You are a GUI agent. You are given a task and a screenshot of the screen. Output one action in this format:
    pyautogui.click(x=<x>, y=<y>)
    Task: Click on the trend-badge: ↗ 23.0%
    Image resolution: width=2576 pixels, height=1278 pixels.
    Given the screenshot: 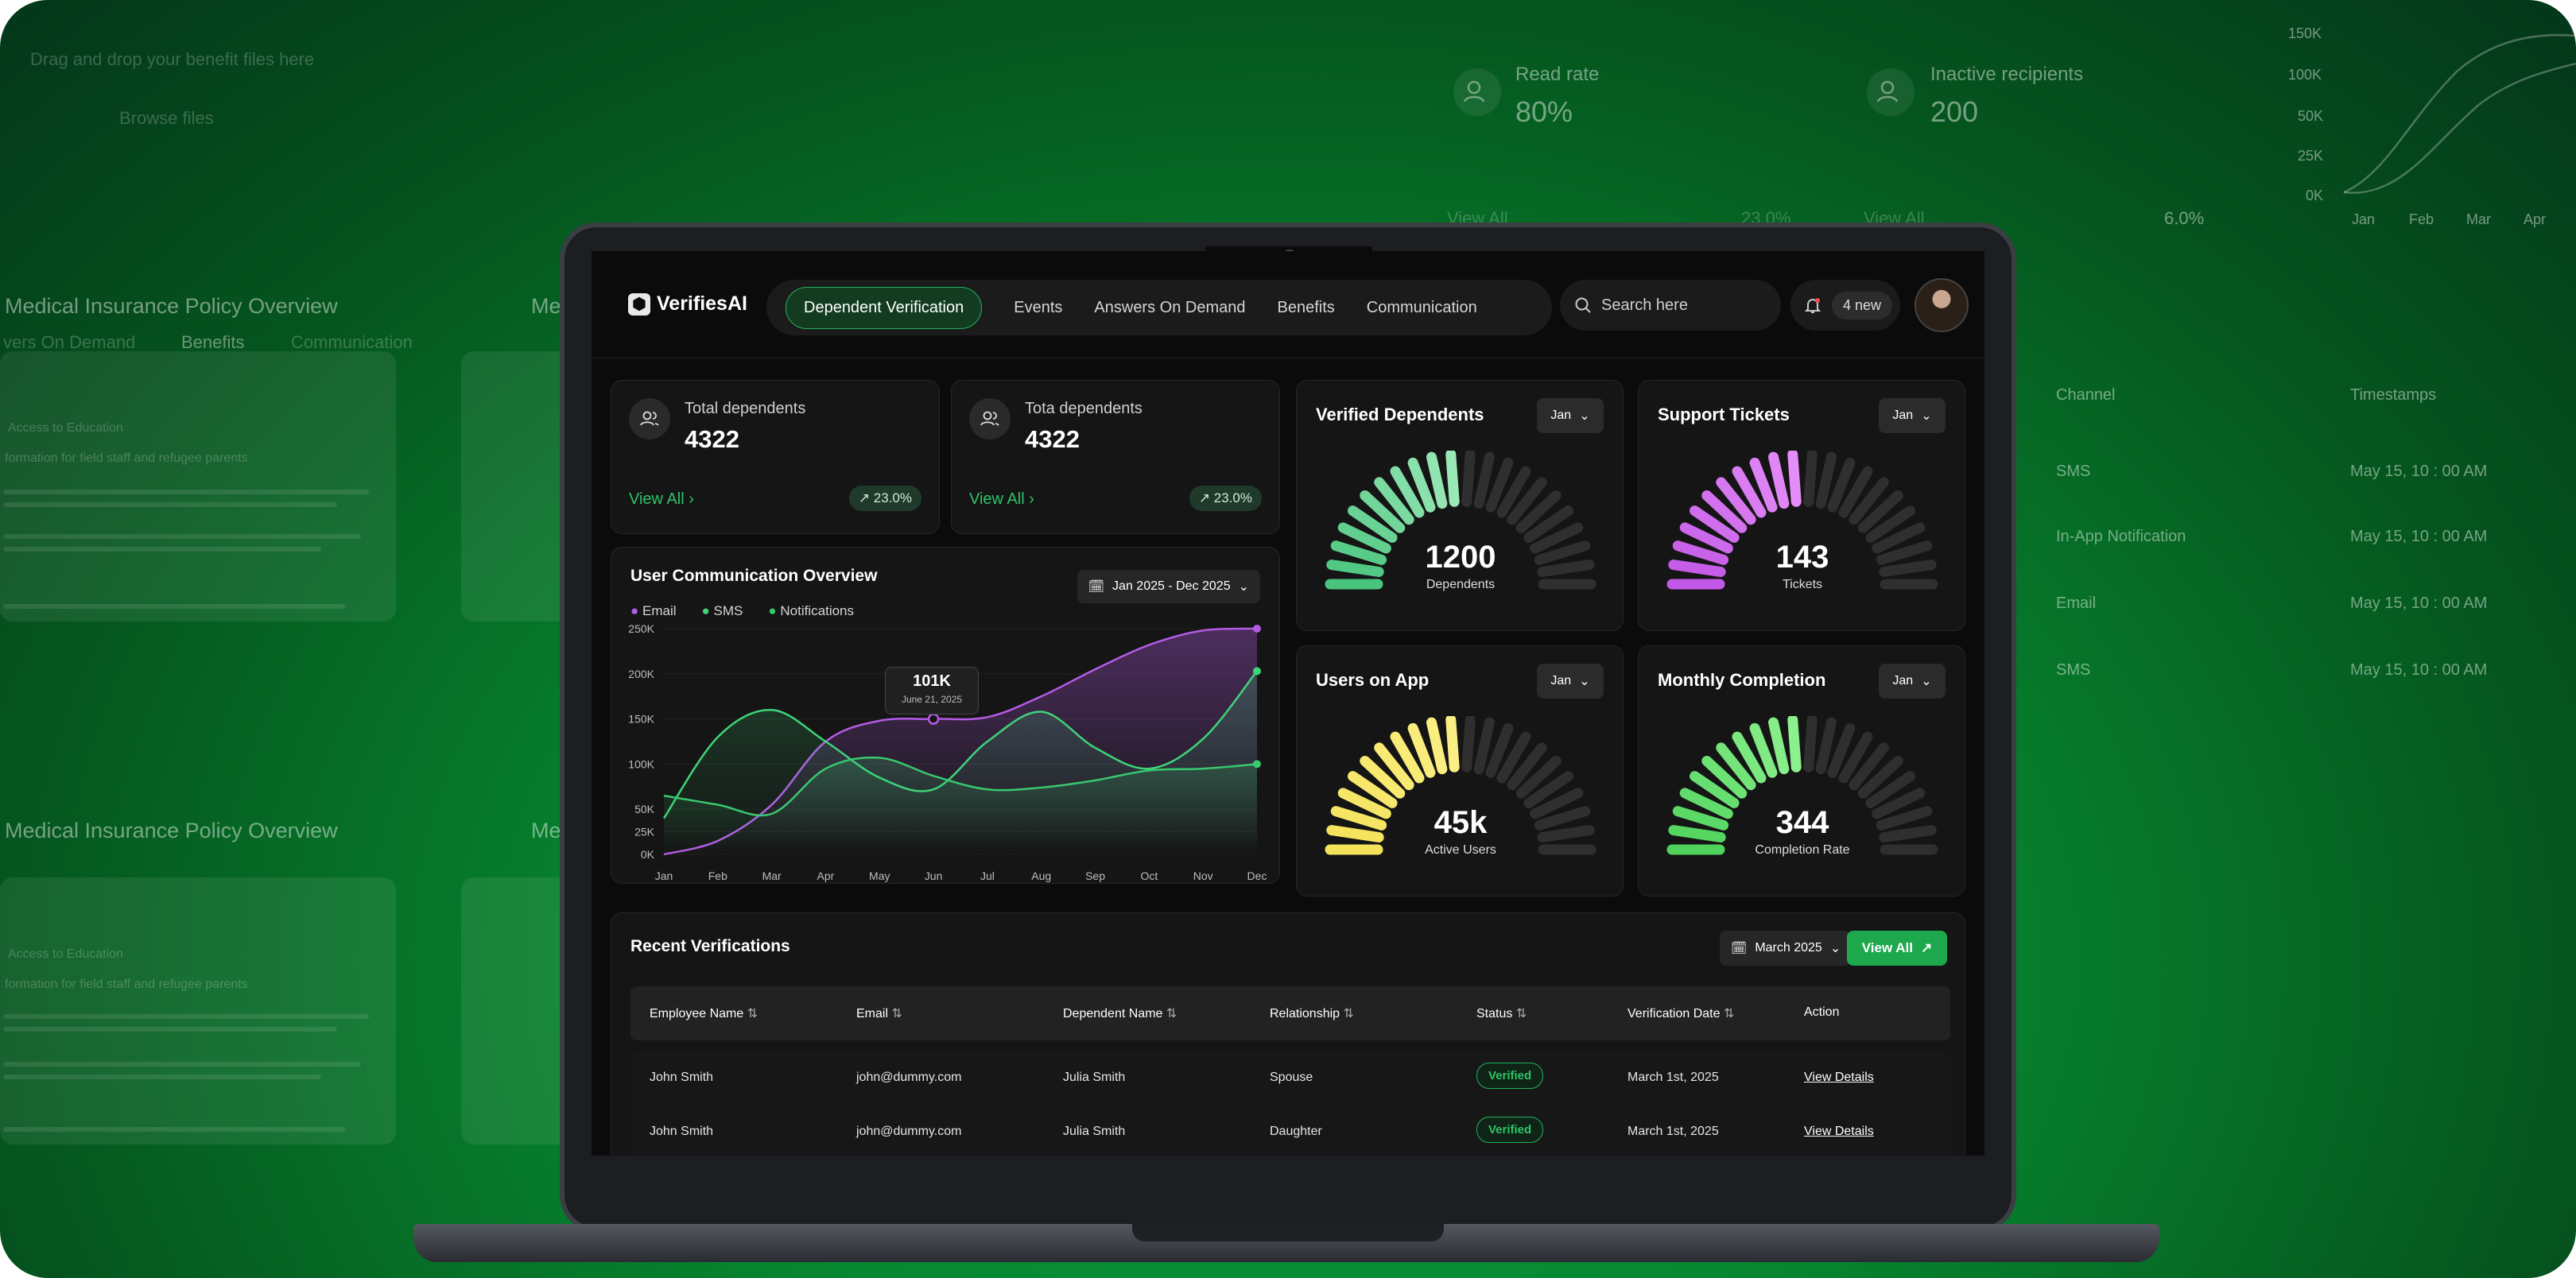 What is the action you would take?
    pyautogui.click(x=884, y=498)
    